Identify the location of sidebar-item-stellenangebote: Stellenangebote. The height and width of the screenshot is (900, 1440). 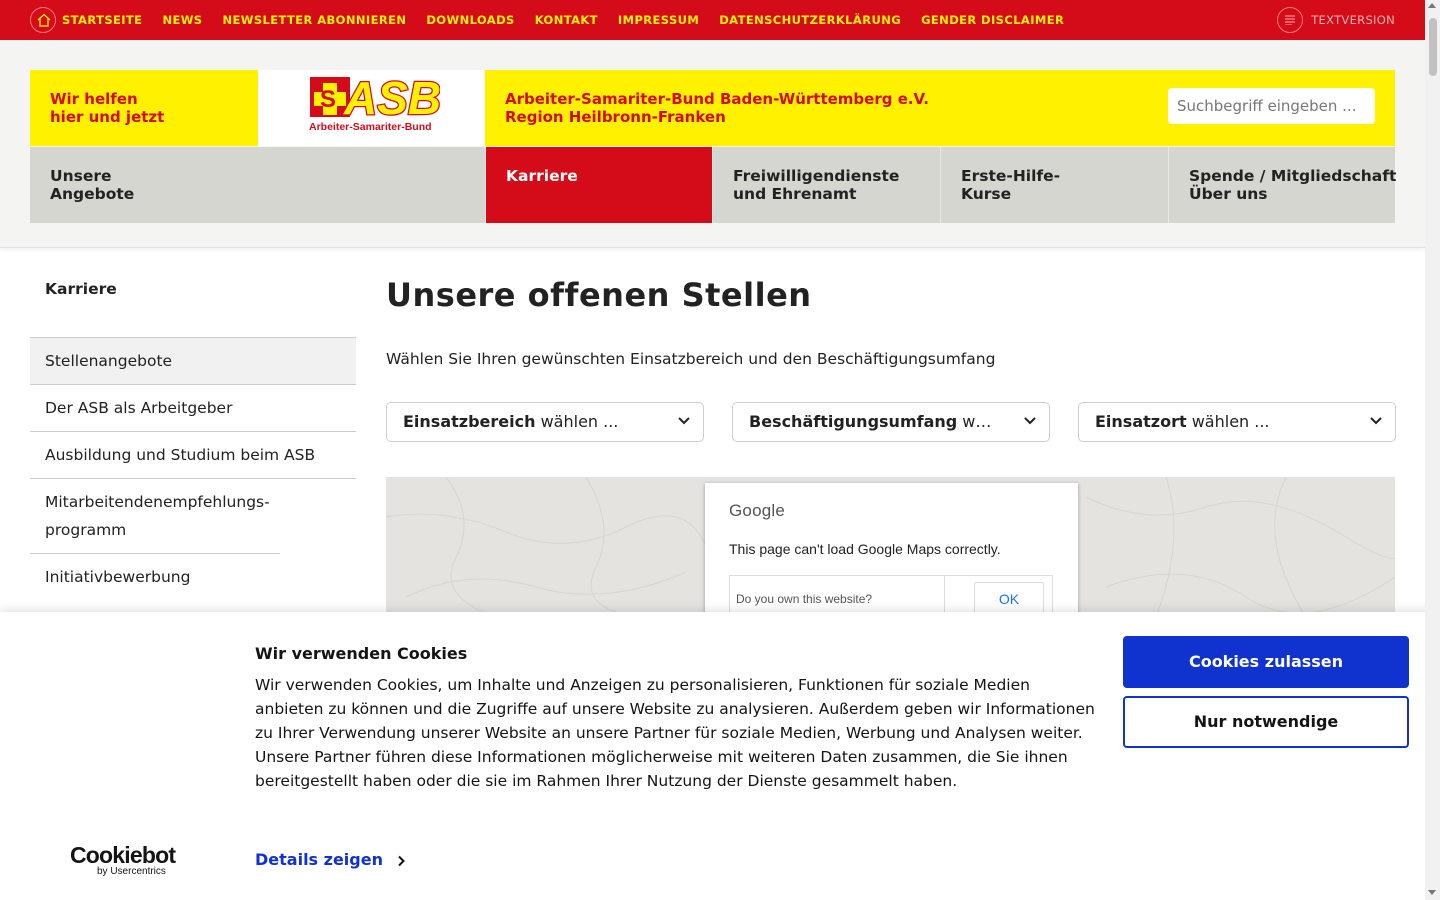
(193, 361).